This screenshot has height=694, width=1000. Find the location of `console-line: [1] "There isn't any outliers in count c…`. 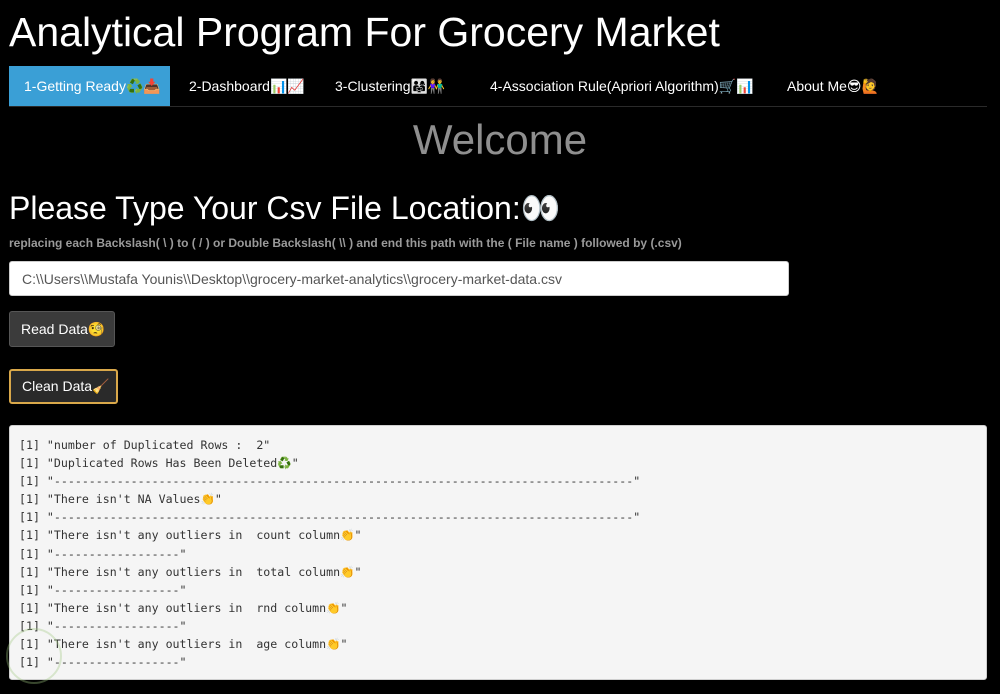

console-line: [1] "There isn't any outliers in count c… is located at coordinates (190, 535).